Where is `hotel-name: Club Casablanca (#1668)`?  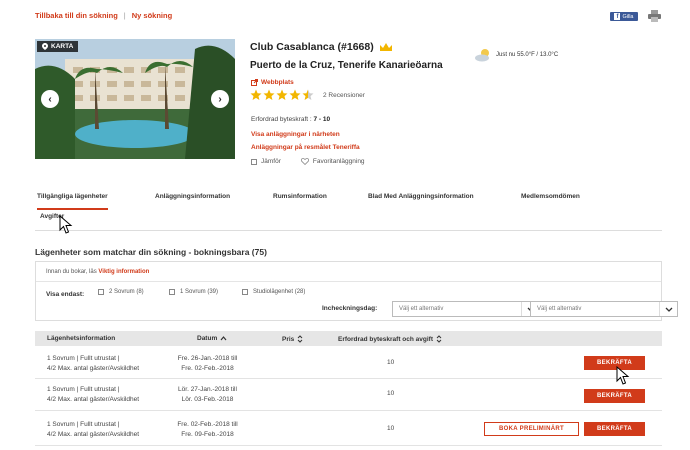 hotel-name: Club Casablanca (#1668) is located at coordinates (312, 47).